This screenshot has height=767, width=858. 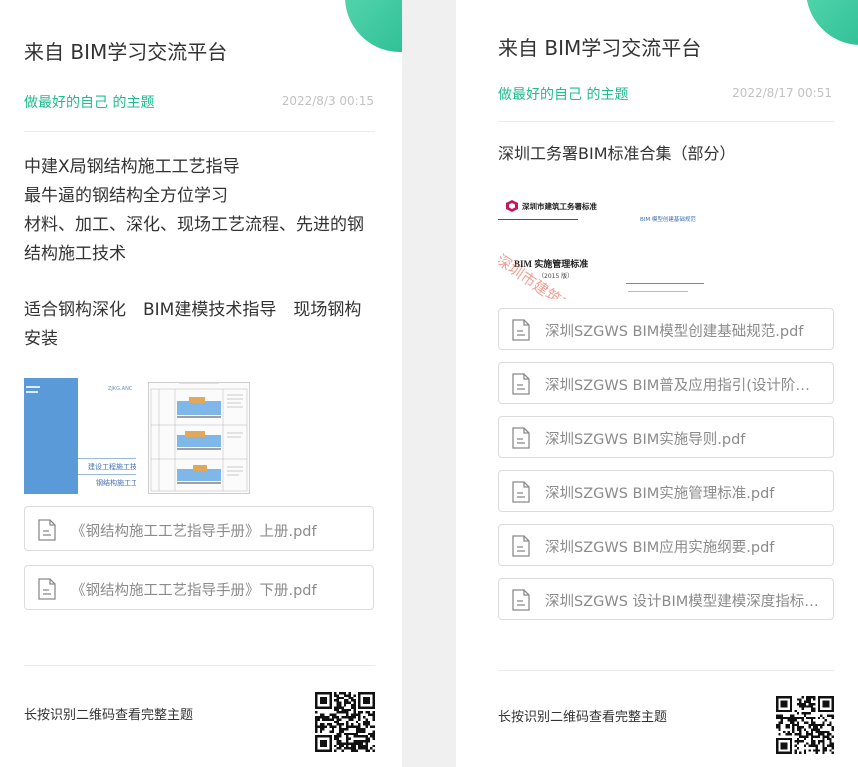 What do you see at coordinates (782, 93) in the screenshot?
I see `post-date: 2022/8/17 00:51` at bounding box center [782, 93].